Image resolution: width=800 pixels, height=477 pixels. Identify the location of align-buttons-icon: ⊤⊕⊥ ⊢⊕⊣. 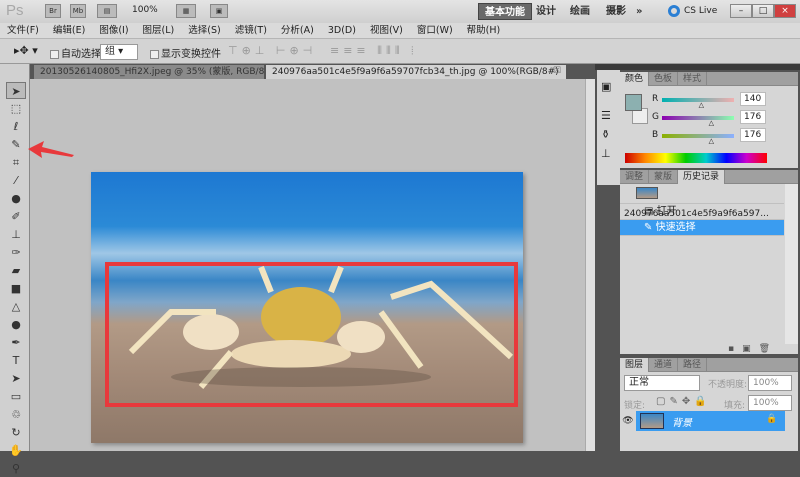
(272, 50).